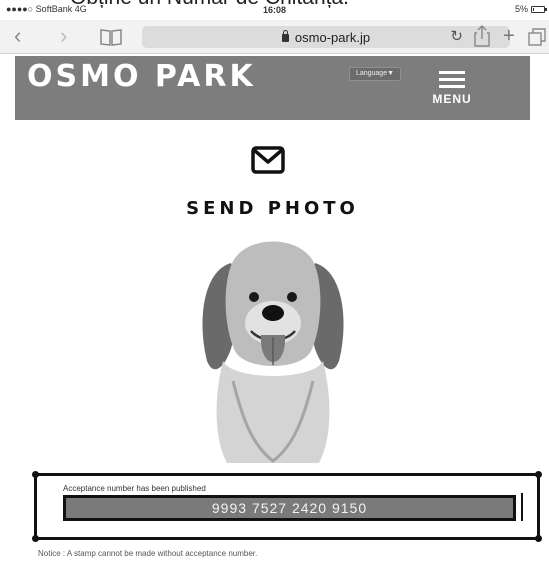 This screenshot has height=577, width=549. What do you see at coordinates (272, 208) in the screenshot?
I see `page-title: SEND PHOTO` at bounding box center [272, 208].